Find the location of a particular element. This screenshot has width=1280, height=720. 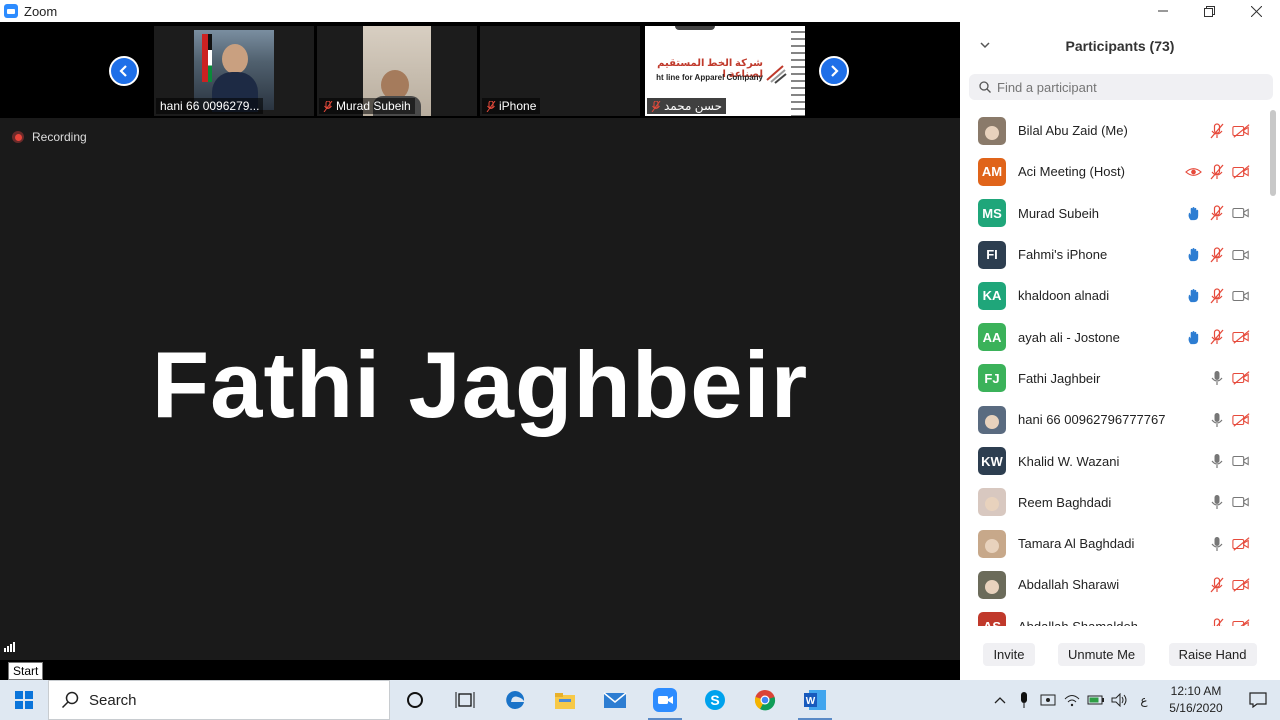

raise-hand-button: Raise Hand is located at coordinates (1212, 654).